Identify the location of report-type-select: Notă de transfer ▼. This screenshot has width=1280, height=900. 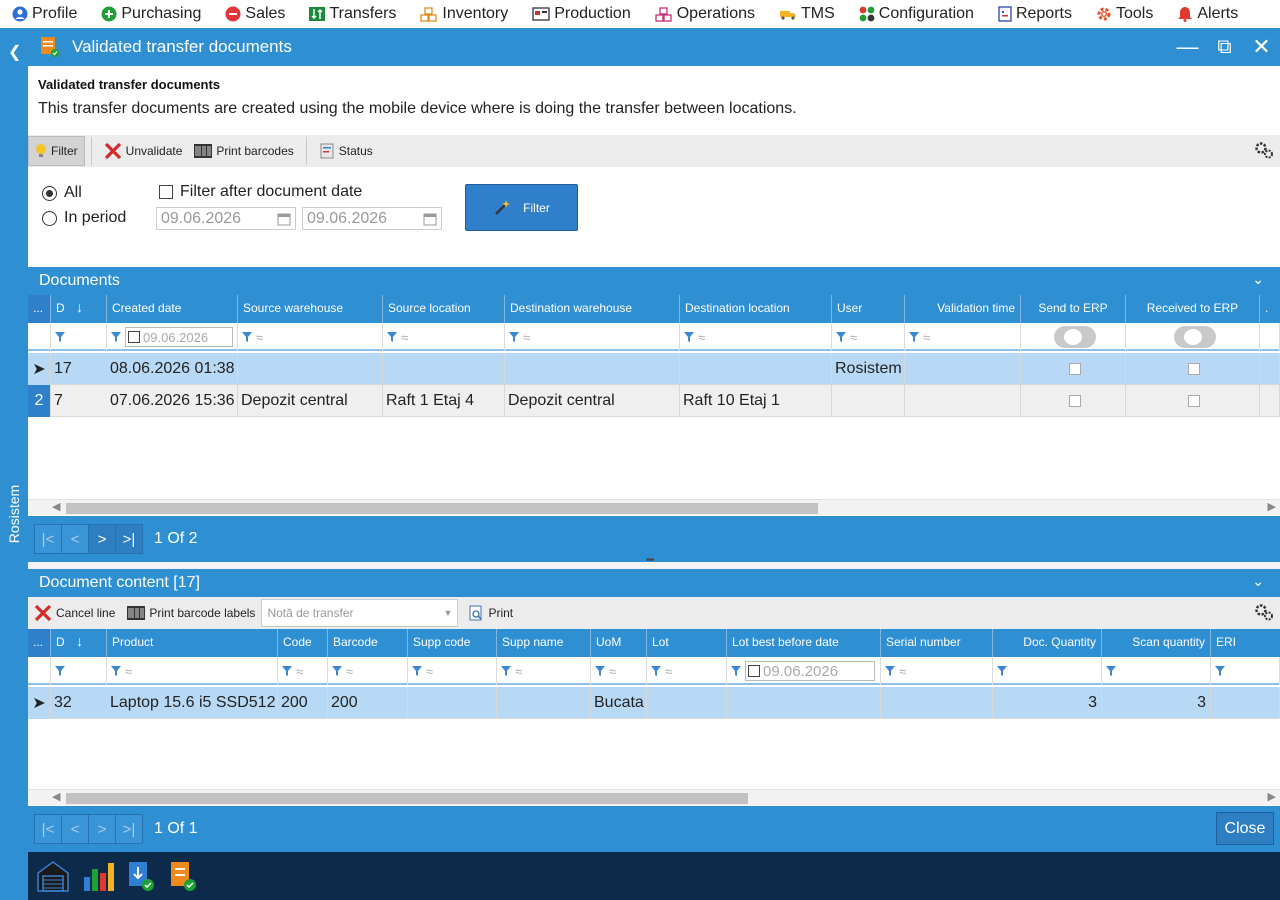
(360, 613).